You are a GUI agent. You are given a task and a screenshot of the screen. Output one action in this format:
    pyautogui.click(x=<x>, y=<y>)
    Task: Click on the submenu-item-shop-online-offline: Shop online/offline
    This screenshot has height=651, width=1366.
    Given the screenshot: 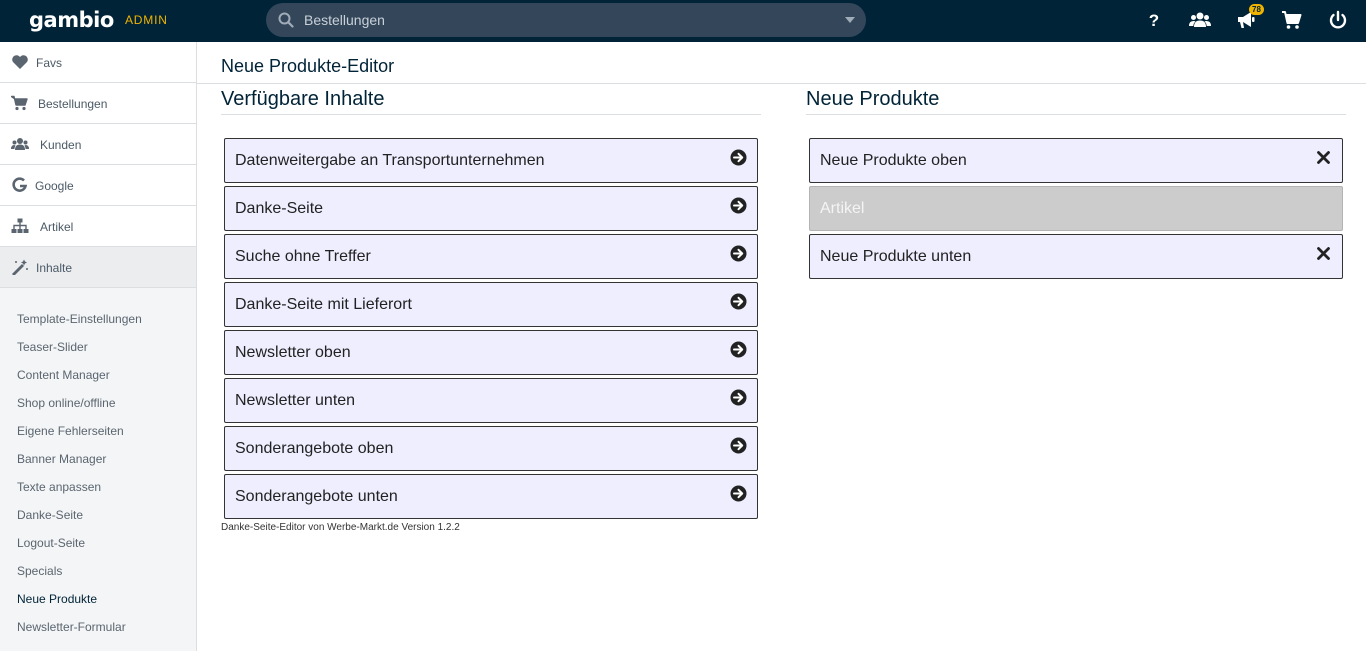 What is the action you would take?
    pyautogui.click(x=66, y=403)
    